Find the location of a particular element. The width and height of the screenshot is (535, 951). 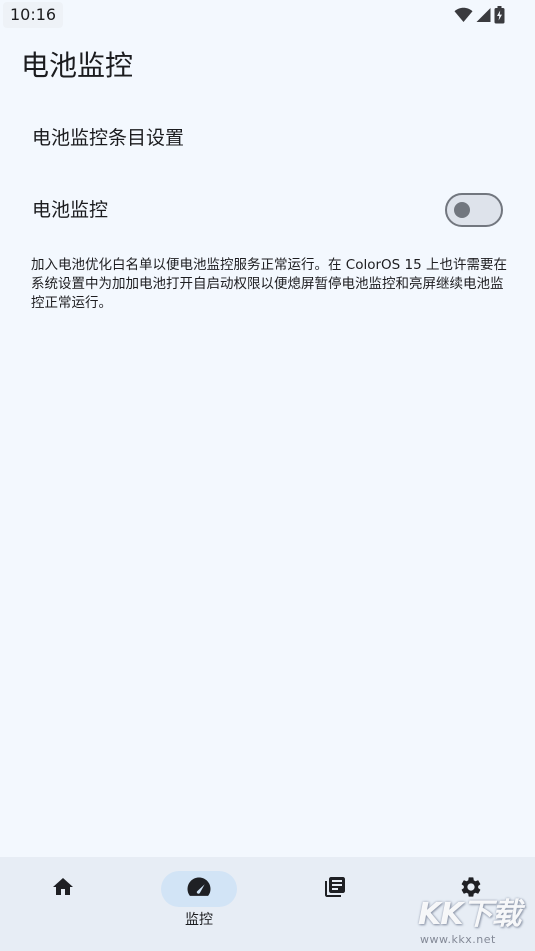

home-icon is located at coordinates (63, 889).